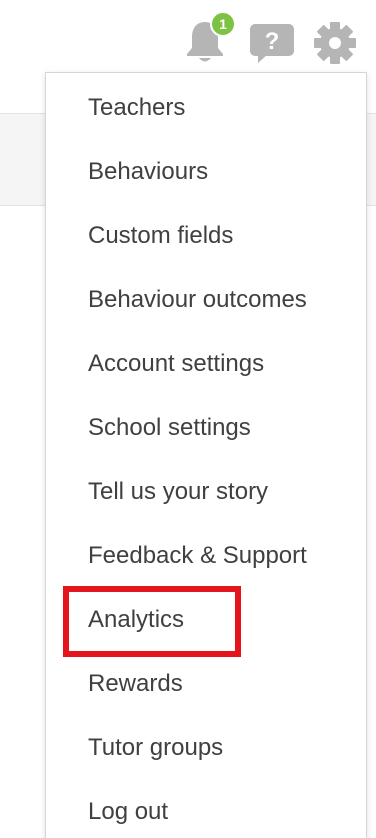 Image resolution: width=376 pixels, height=838 pixels. I want to click on menu-item-analytics: Analytics, so click(206, 620).